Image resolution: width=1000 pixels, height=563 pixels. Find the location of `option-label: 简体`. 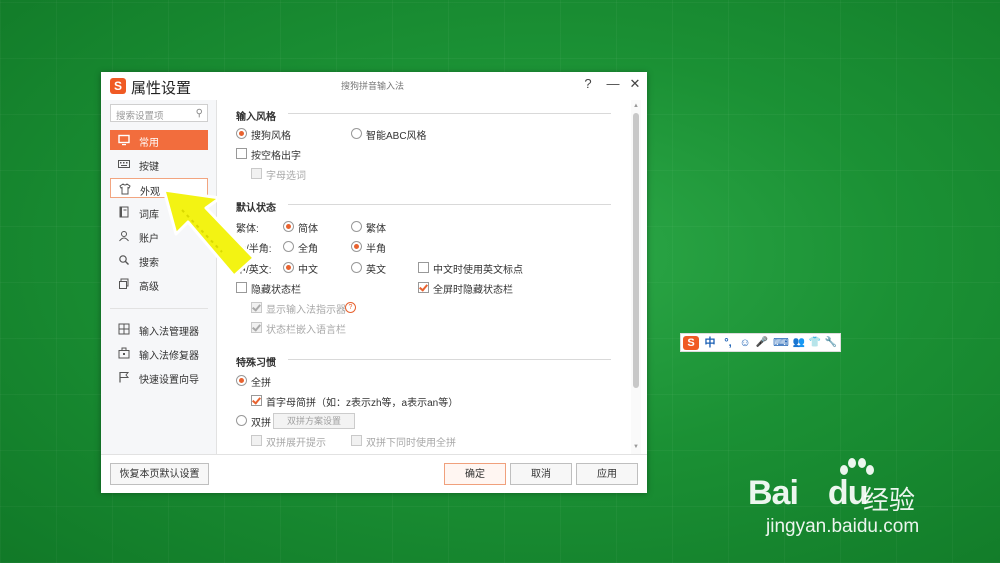

option-label: 简体 is located at coordinates (308, 229).